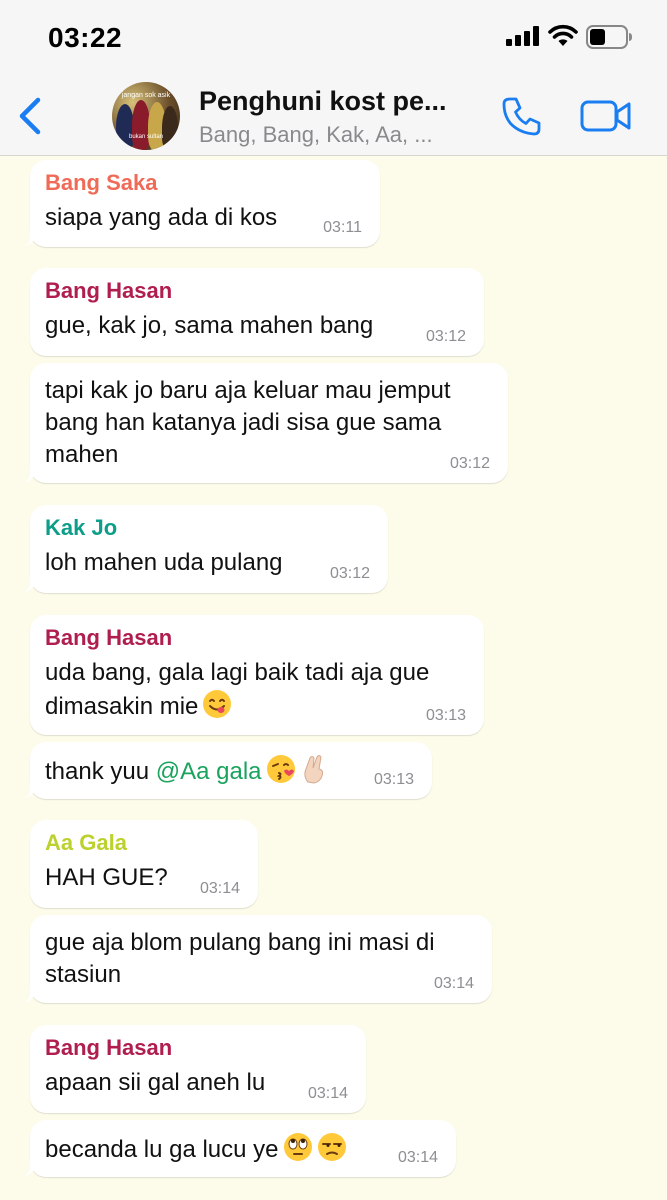 The width and height of the screenshot is (667, 1200). Describe the element at coordinates (164, 562) in the screenshot. I see `message-text: loh mahen uda pulang` at that location.